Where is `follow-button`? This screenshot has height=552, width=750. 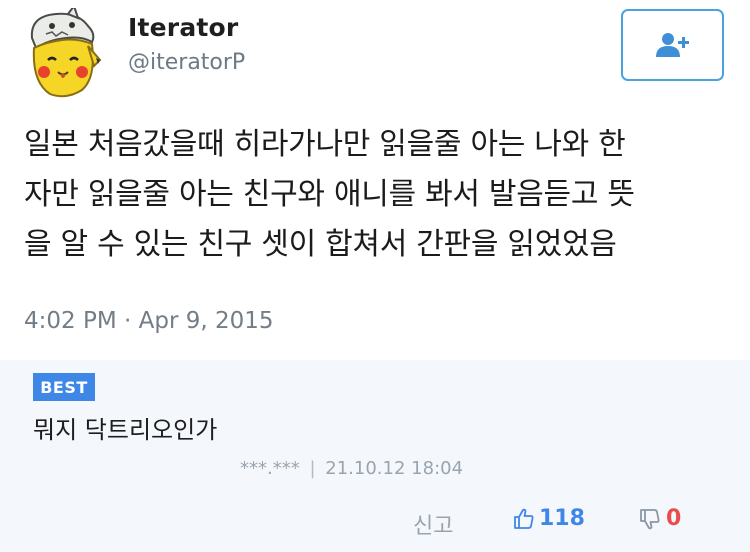
follow-button is located at coordinates (672, 45).